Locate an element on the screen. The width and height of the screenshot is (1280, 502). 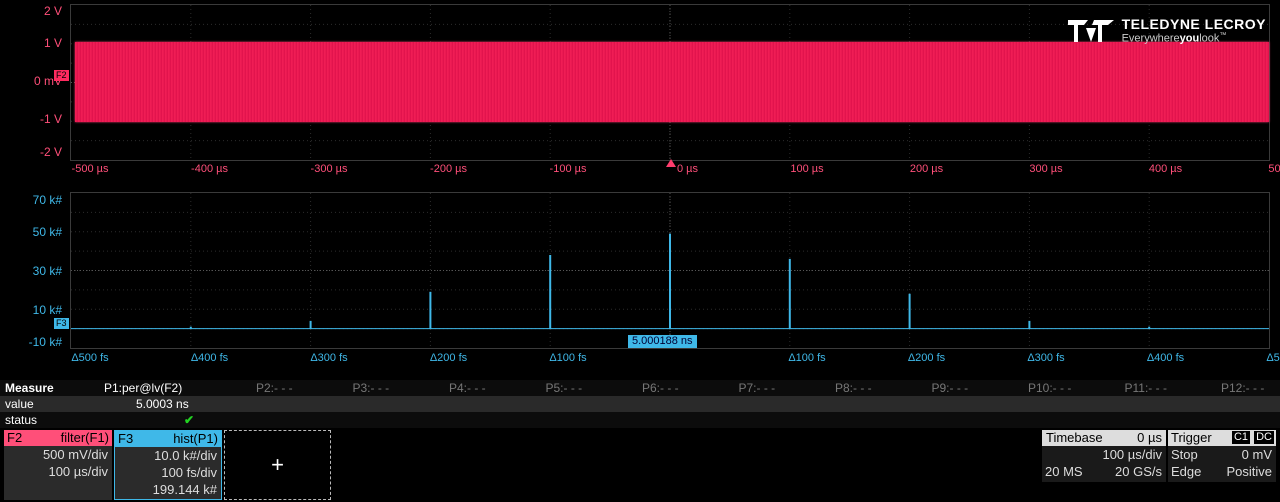
measure-column-header: P4:- - - is located at coordinates (467, 388).